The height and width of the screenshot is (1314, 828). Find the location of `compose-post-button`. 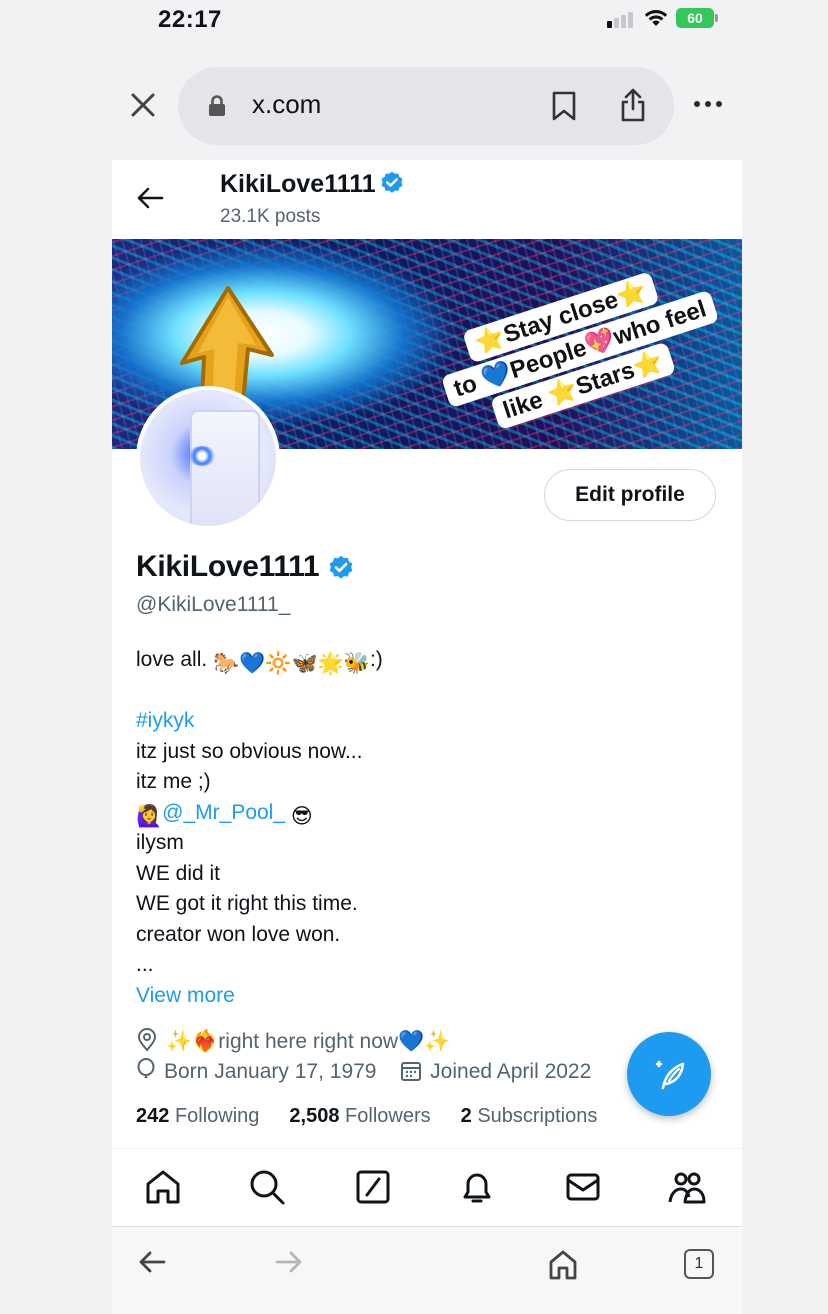

compose-post-button is located at coordinates (669, 1074).